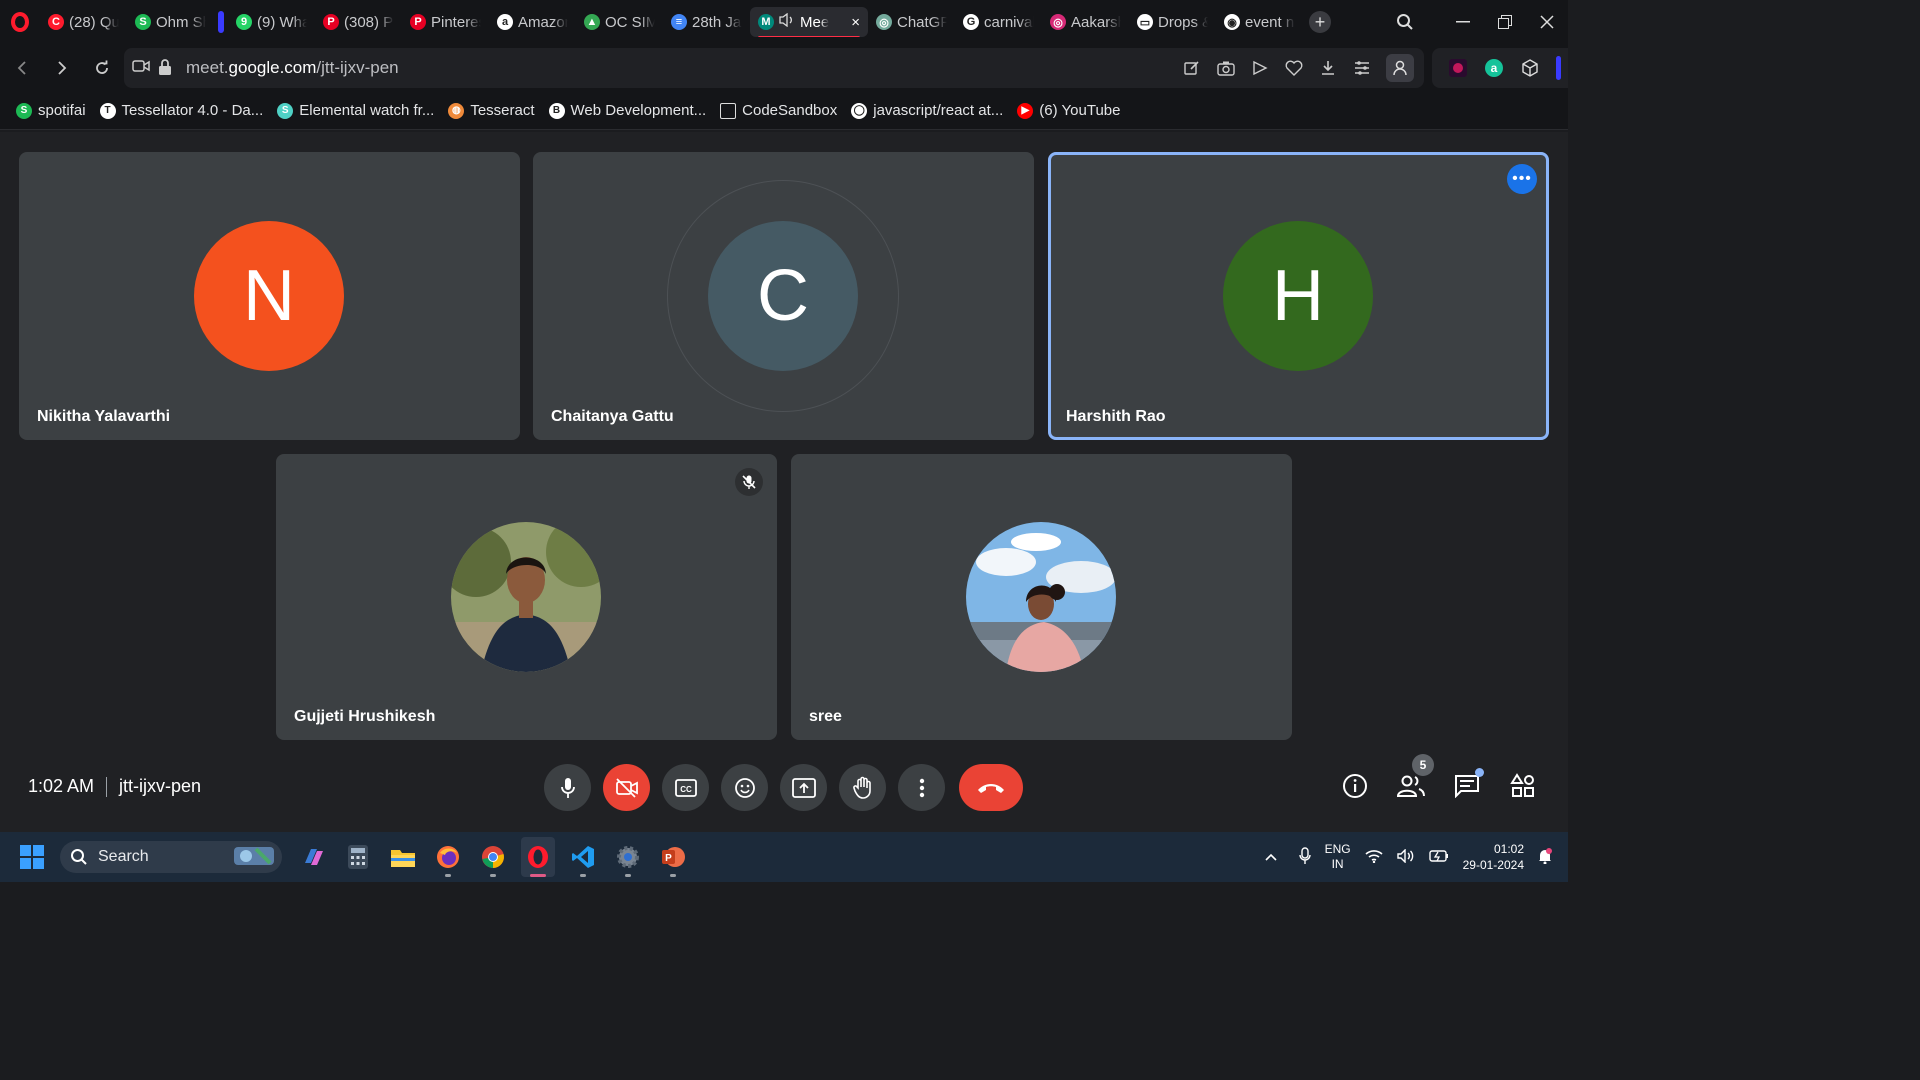 The height and width of the screenshot is (1080, 1920). I want to click on browser-tab: Gcarnival, so click(998, 22).